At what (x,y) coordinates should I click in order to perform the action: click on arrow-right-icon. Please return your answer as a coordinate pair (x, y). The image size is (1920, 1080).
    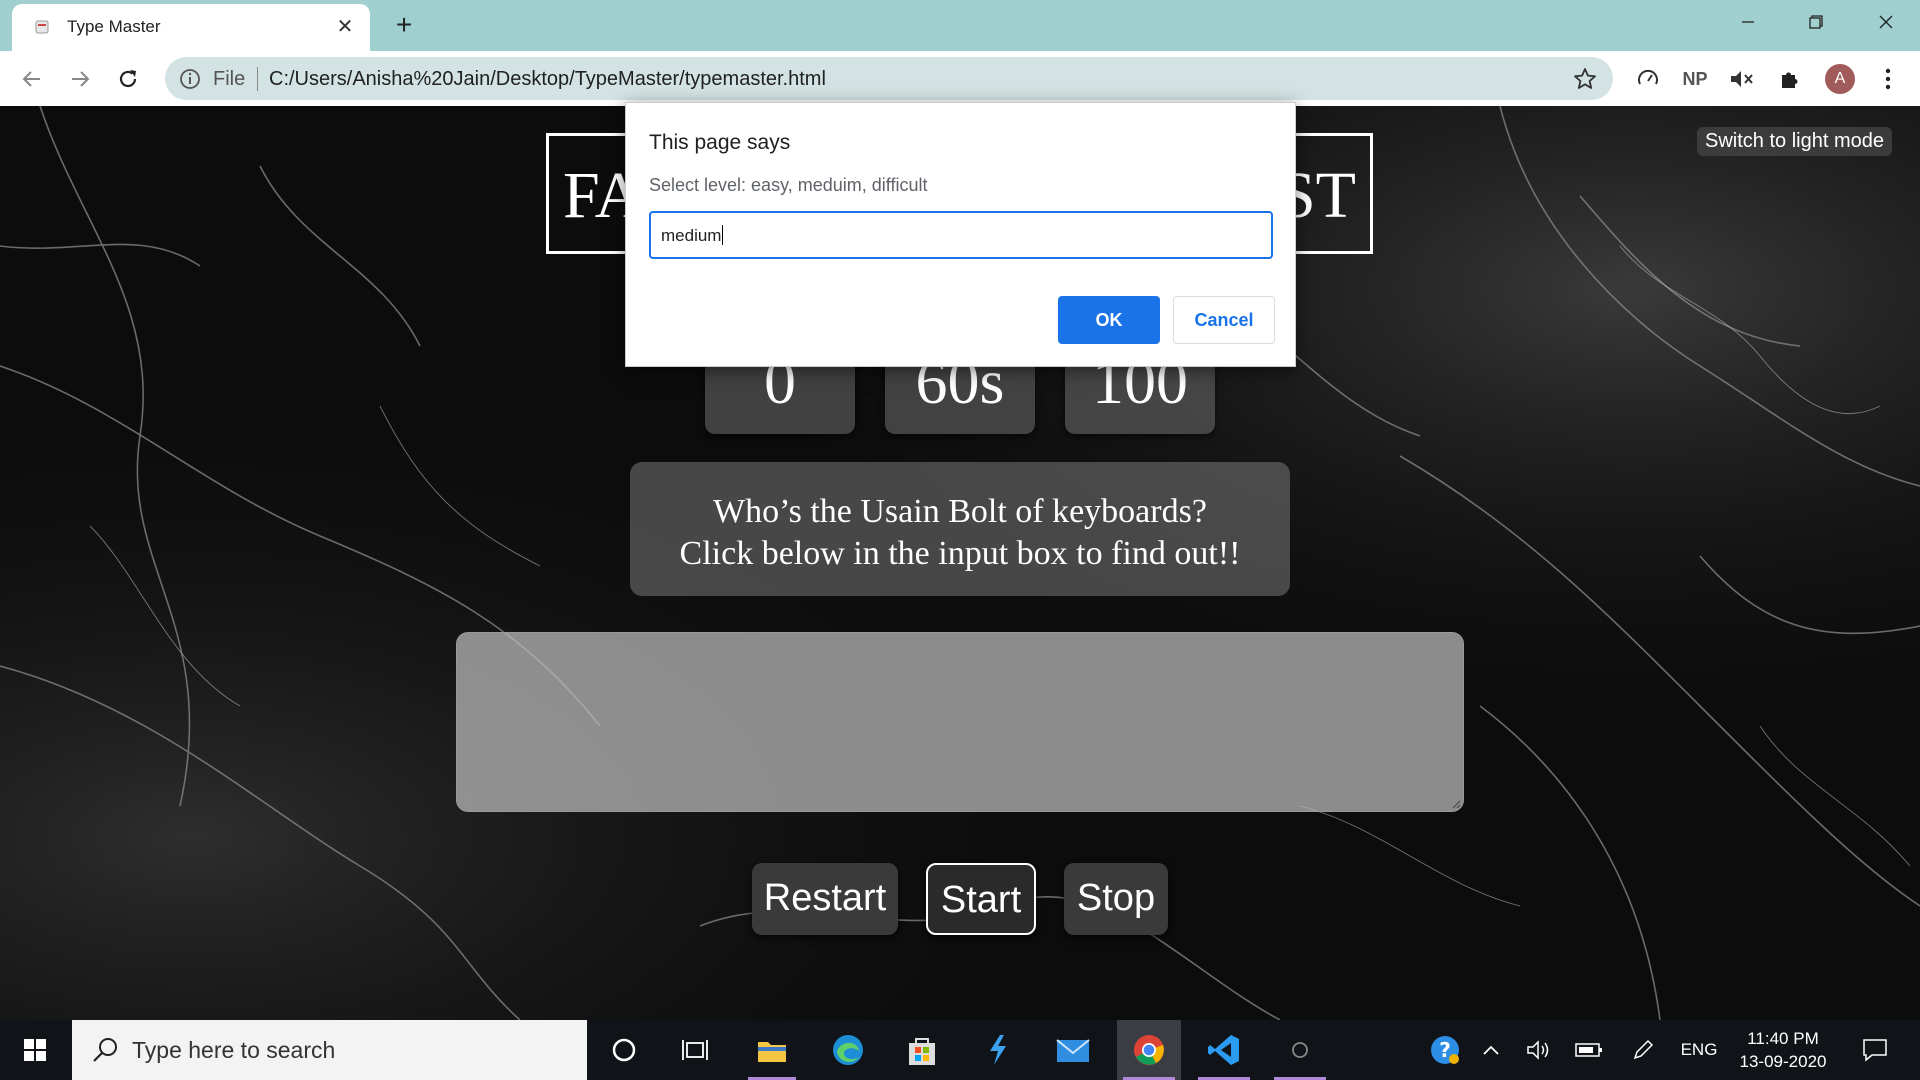
    Looking at the image, I should click on (81, 79).